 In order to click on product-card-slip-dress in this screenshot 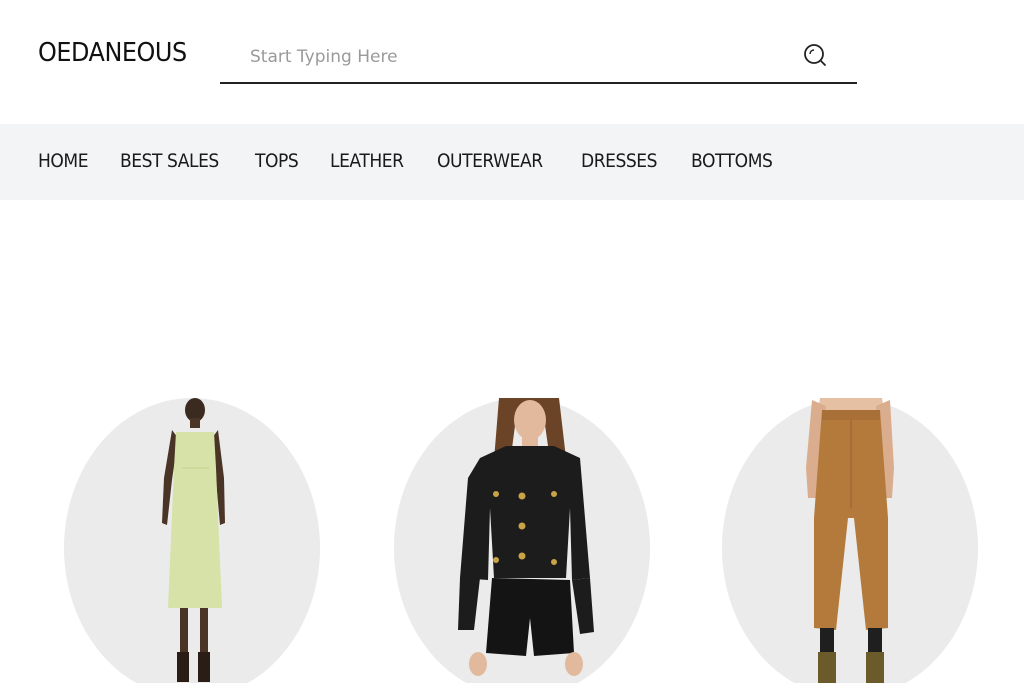, I will do `click(192, 540)`.